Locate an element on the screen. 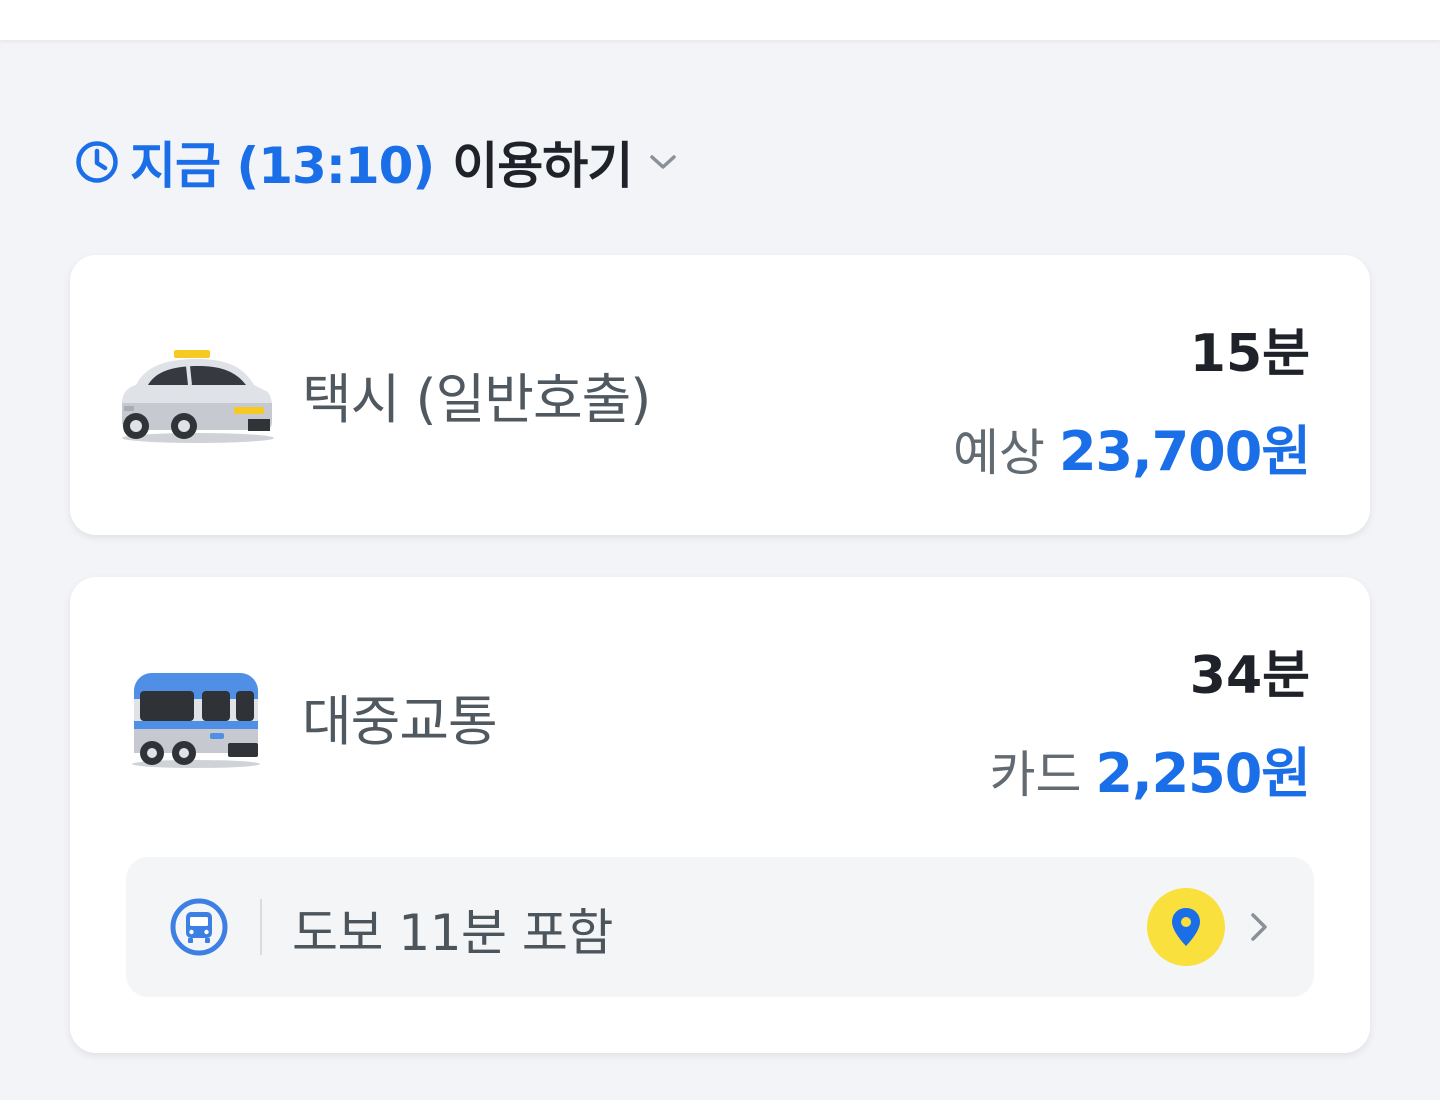  taxi-icon is located at coordinates (198, 397).